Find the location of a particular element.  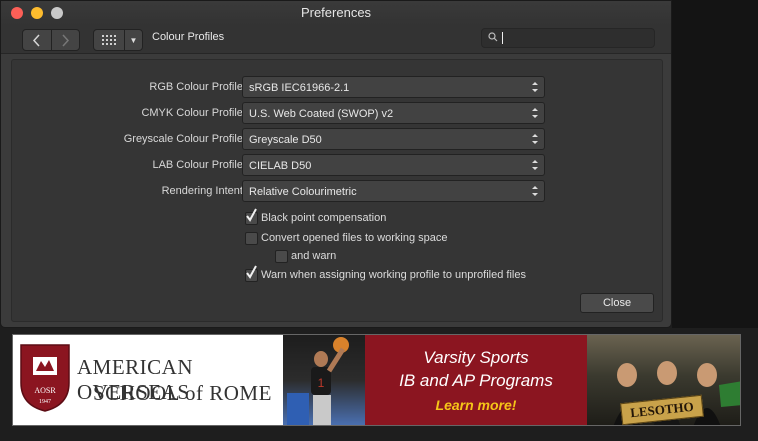

search-icon is located at coordinates (493, 37).